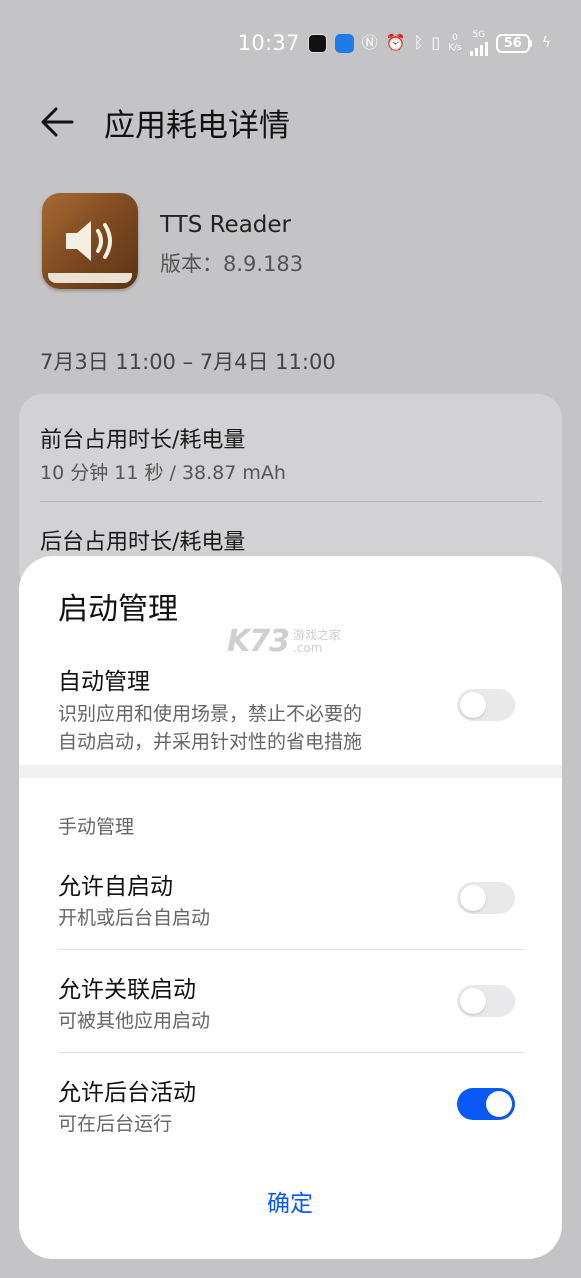 The image size is (581, 1278). I want to click on auto-management-desc-line1: 识别应用和使用场景，禁止不必要的, so click(210, 714).